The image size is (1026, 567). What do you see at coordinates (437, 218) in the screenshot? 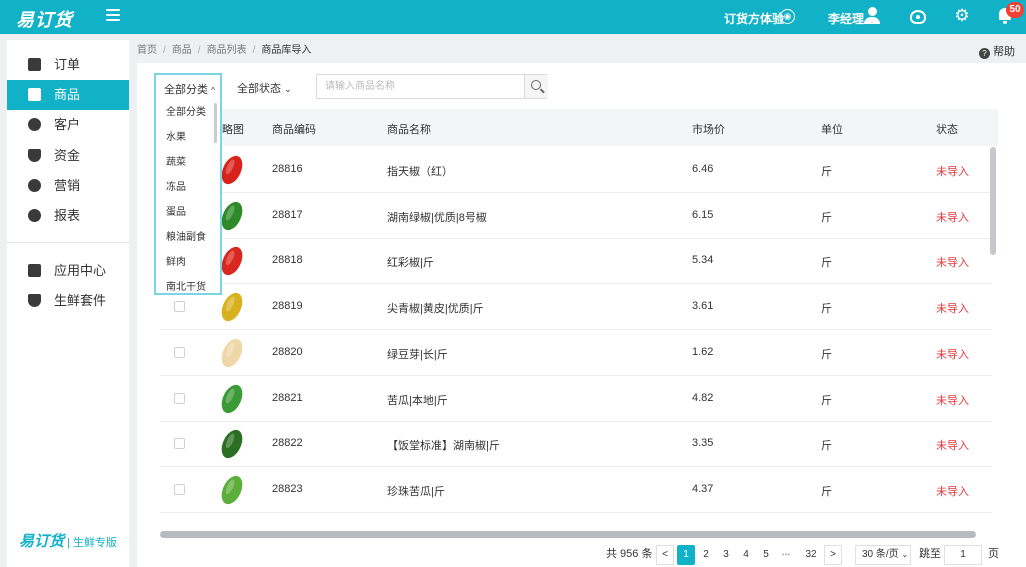
I see `product-name: 湖南绿椒|优质|8号椒` at bounding box center [437, 218].